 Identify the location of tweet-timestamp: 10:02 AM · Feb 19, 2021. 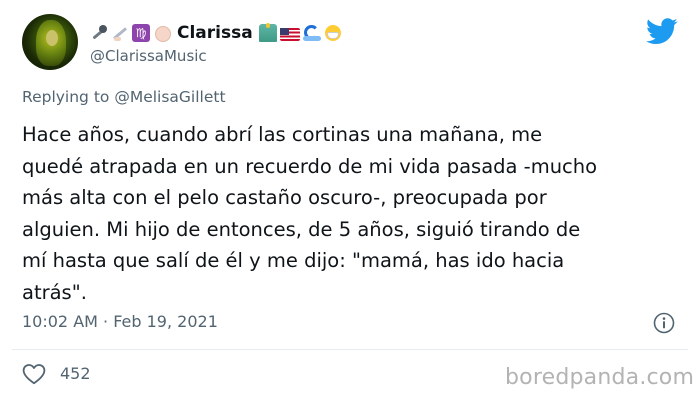
(120, 321).